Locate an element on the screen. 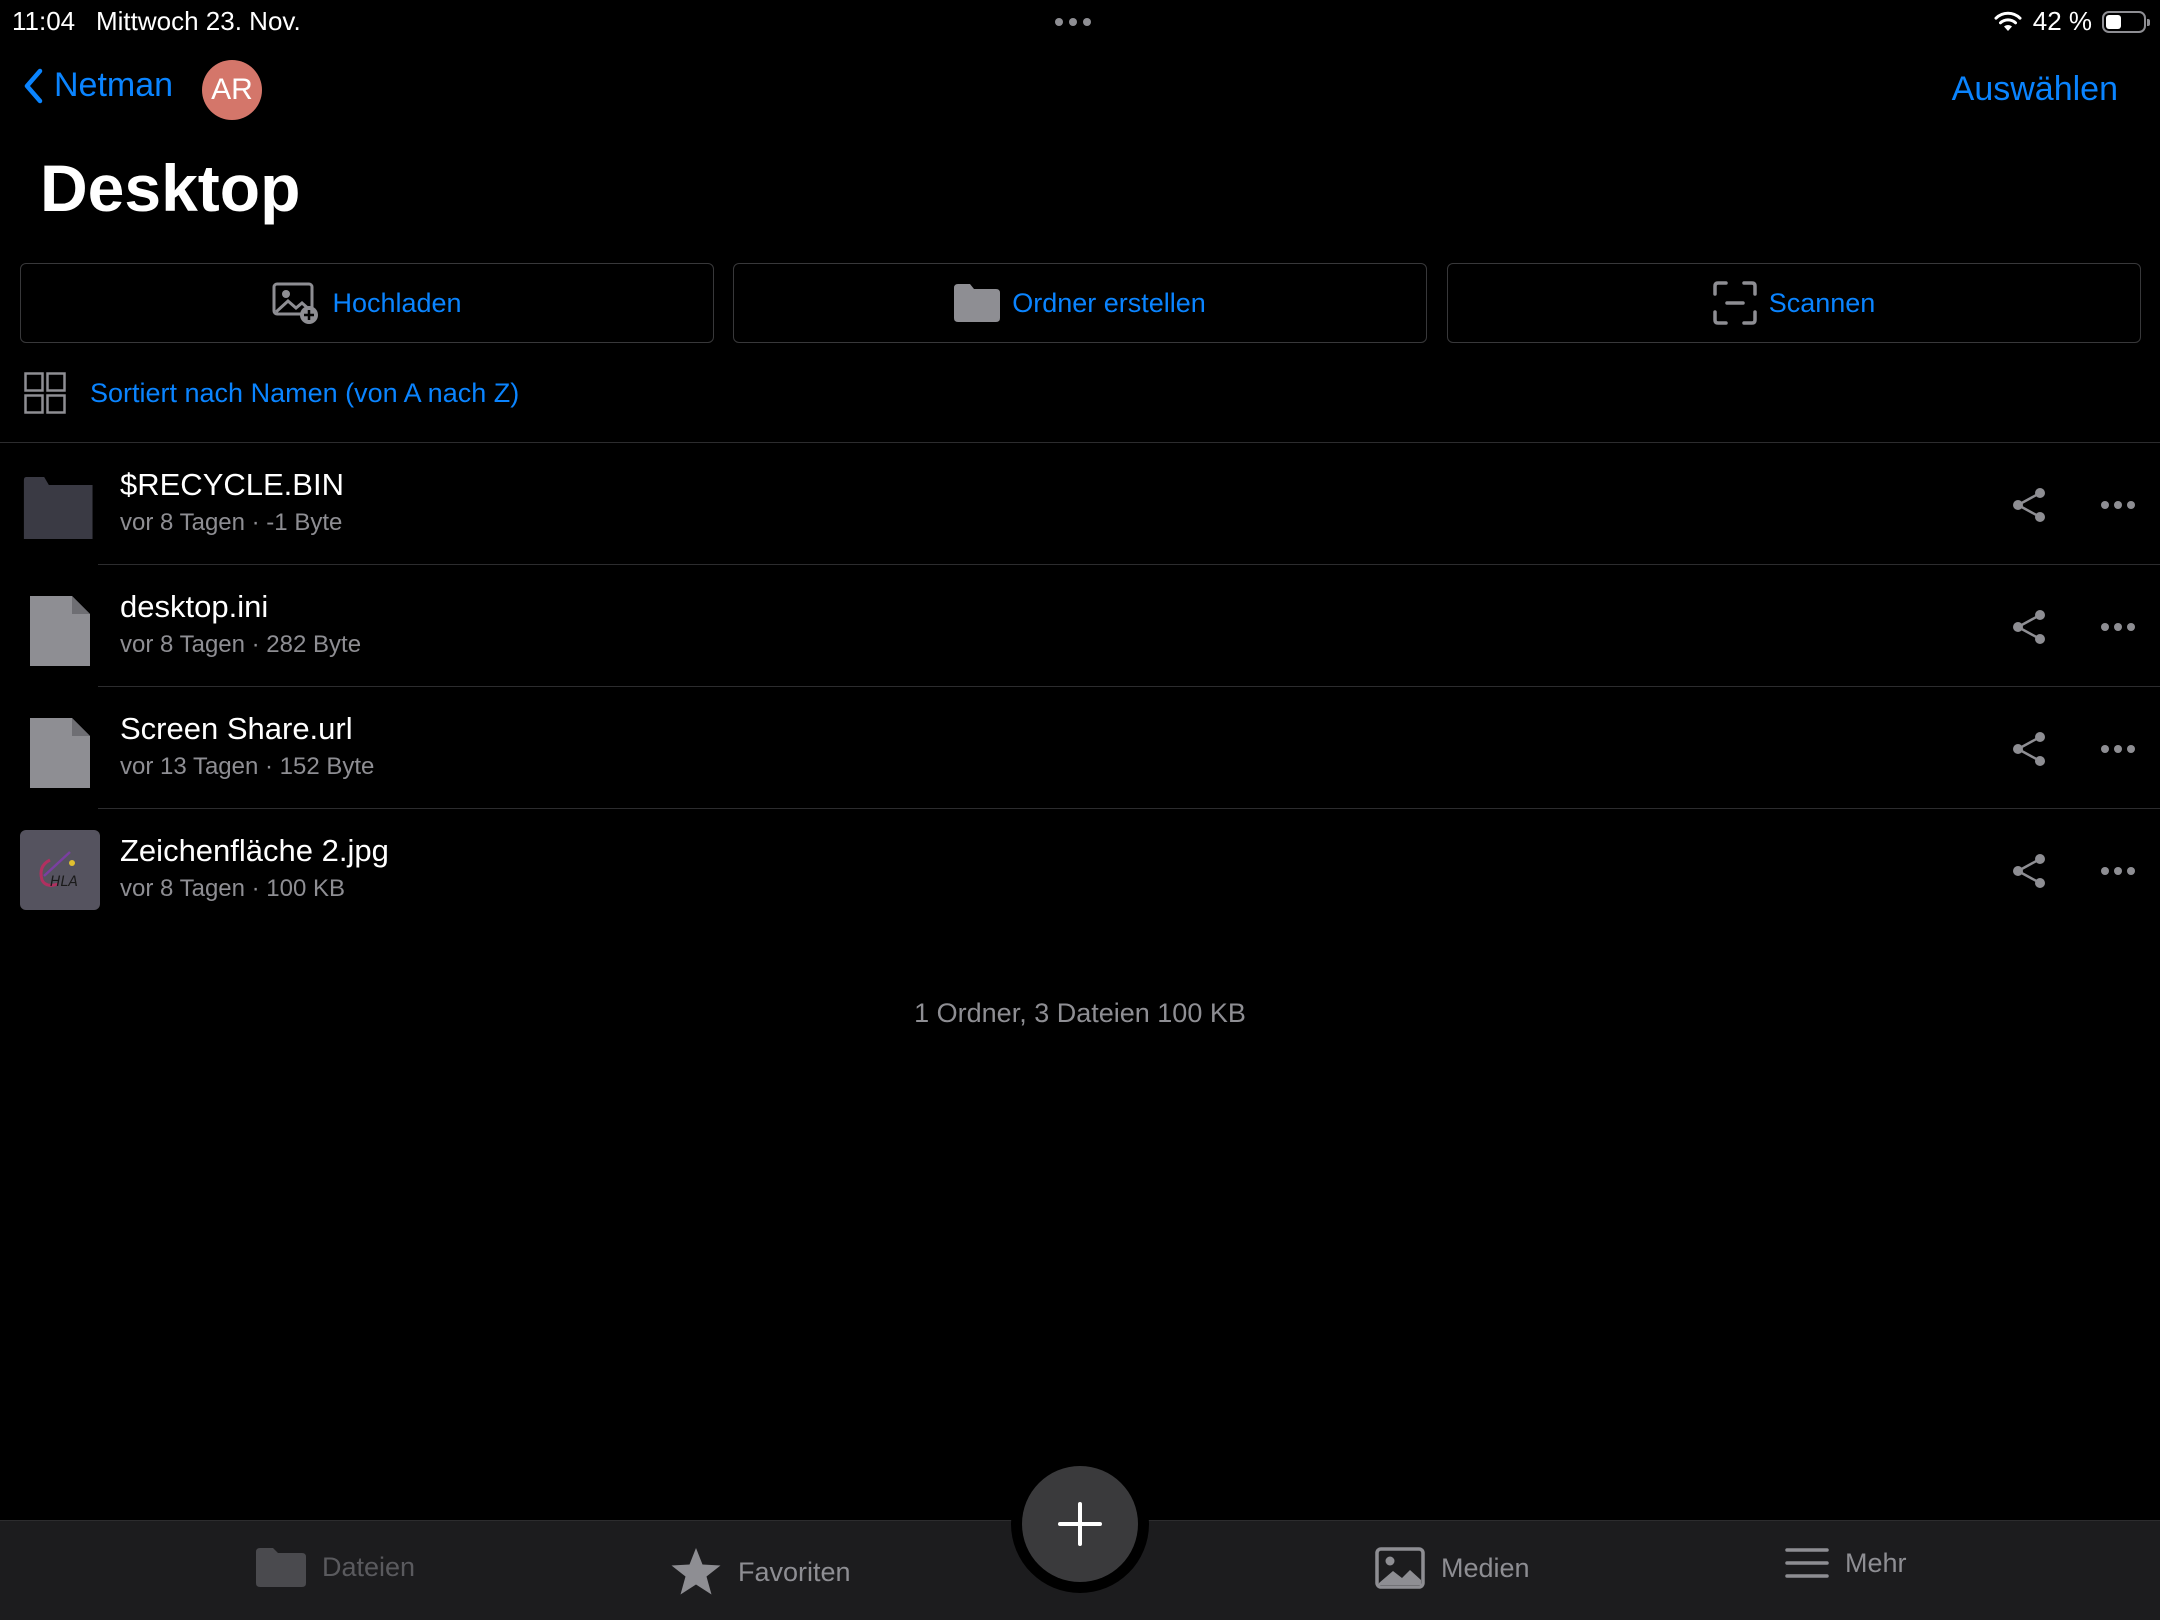  tab-more: Mehr is located at coordinates (1846, 1563).